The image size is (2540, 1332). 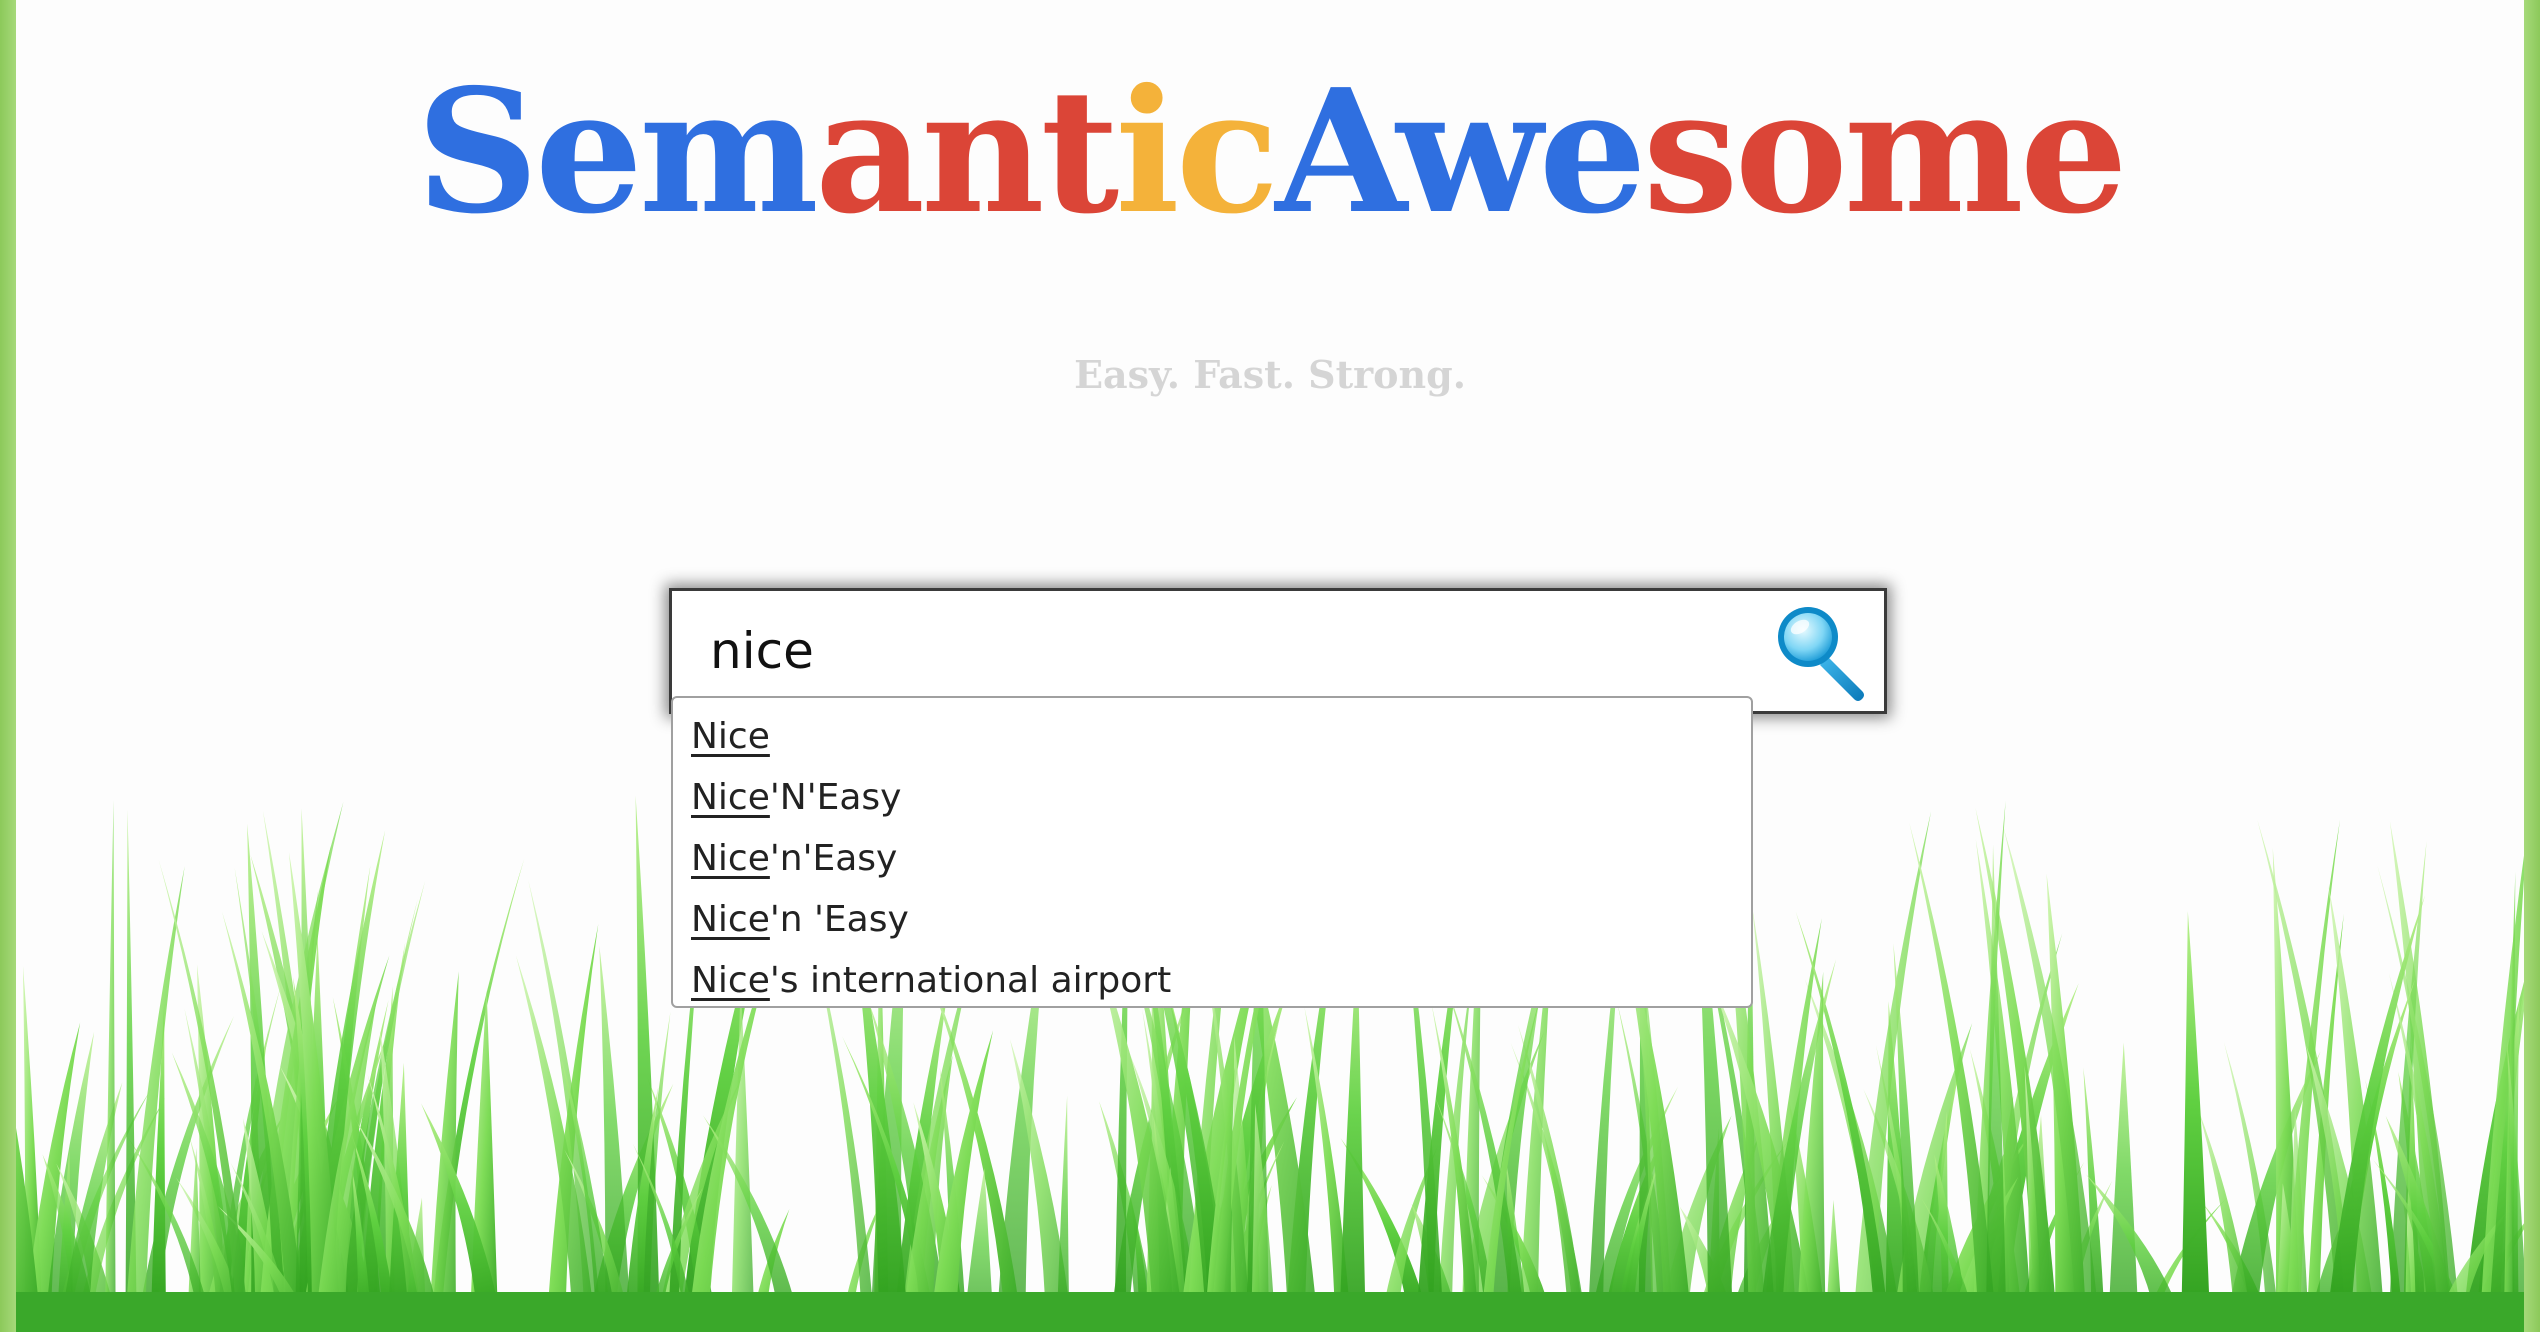 I want to click on logo-part-ant: ant, so click(x=966, y=152).